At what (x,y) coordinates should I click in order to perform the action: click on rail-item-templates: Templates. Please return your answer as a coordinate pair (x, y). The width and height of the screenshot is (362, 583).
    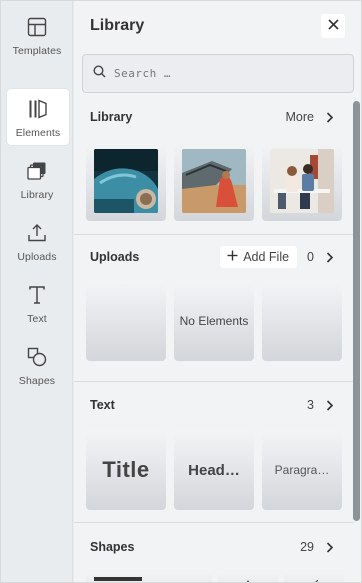
    Looking at the image, I should click on (37, 44).